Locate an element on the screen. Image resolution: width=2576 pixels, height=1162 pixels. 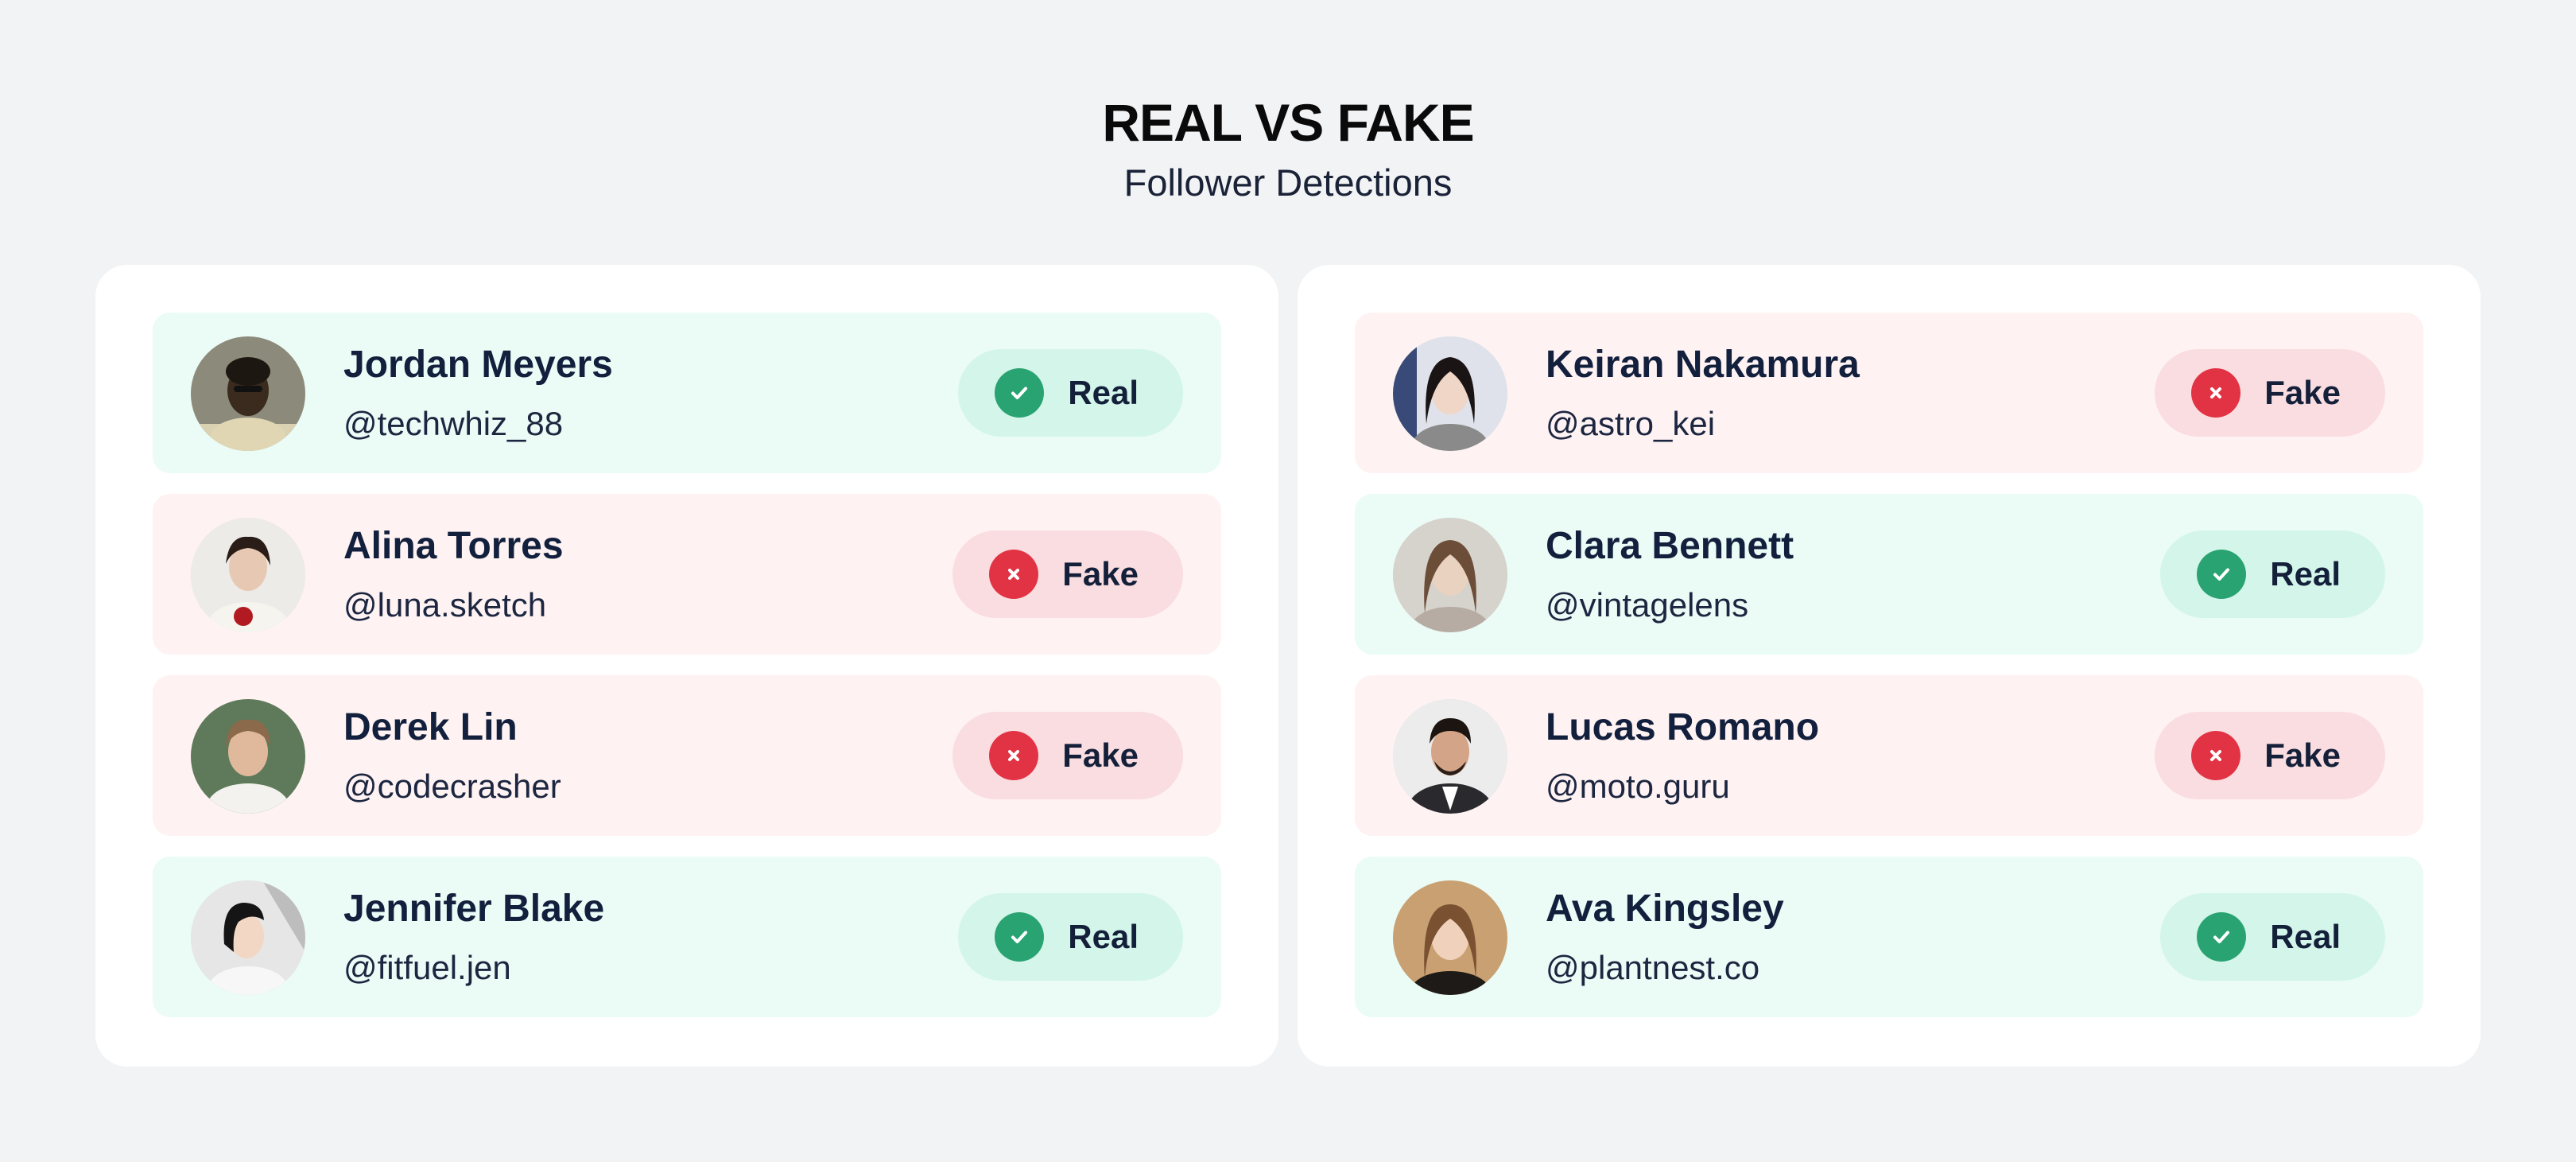
follower-row: Lucas Romano @moto.guru Fake is located at coordinates (1889, 755).